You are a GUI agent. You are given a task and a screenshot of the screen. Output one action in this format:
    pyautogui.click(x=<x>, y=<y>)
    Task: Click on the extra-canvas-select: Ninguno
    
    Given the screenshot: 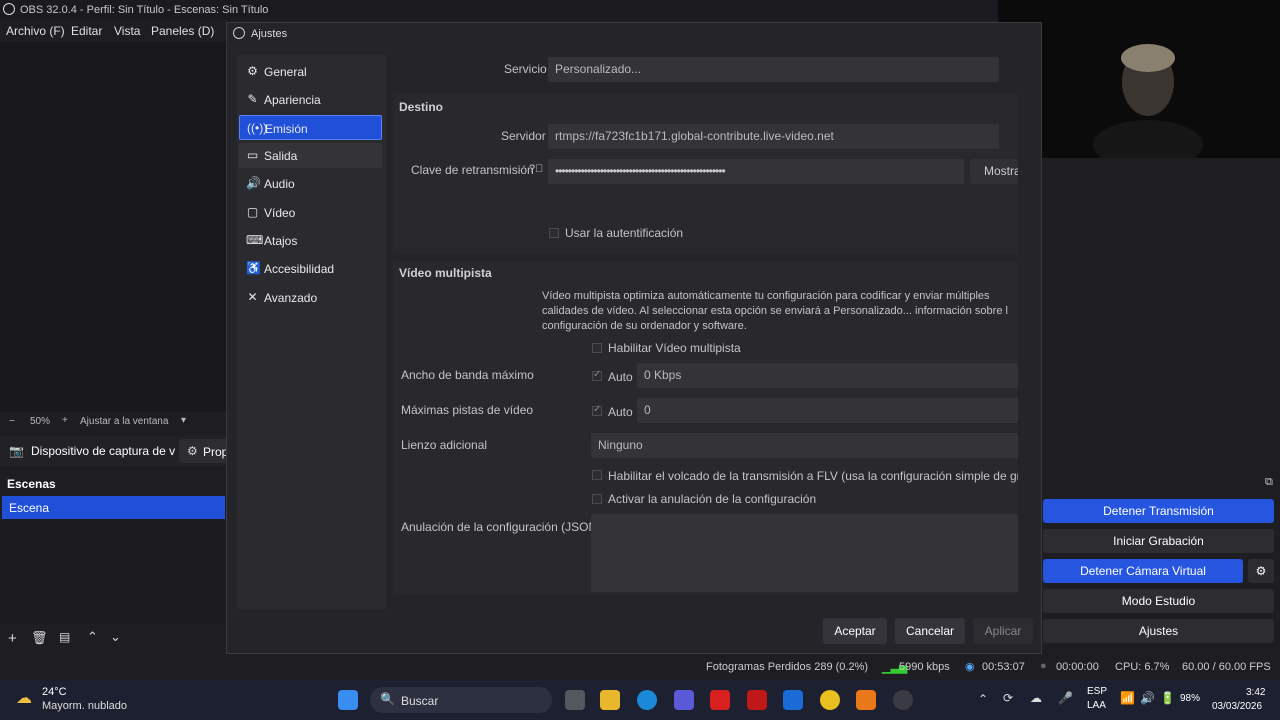 What is the action you would take?
    pyautogui.click(x=804, y=445)
    